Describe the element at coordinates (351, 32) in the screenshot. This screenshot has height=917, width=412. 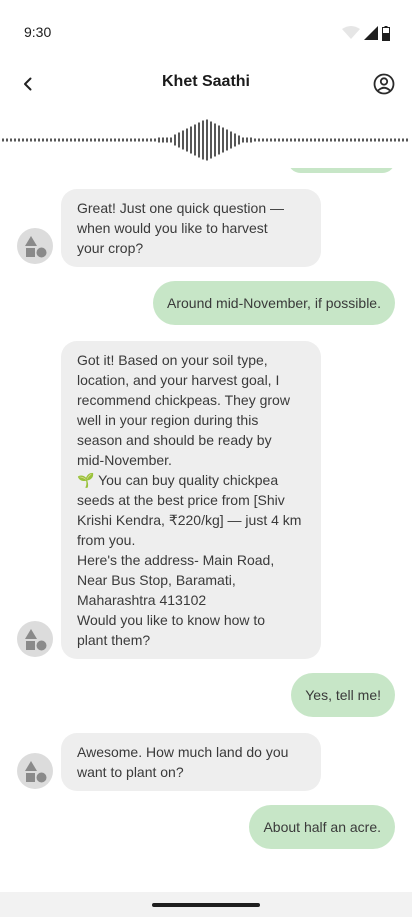
I see `wifi-icon` at that location.